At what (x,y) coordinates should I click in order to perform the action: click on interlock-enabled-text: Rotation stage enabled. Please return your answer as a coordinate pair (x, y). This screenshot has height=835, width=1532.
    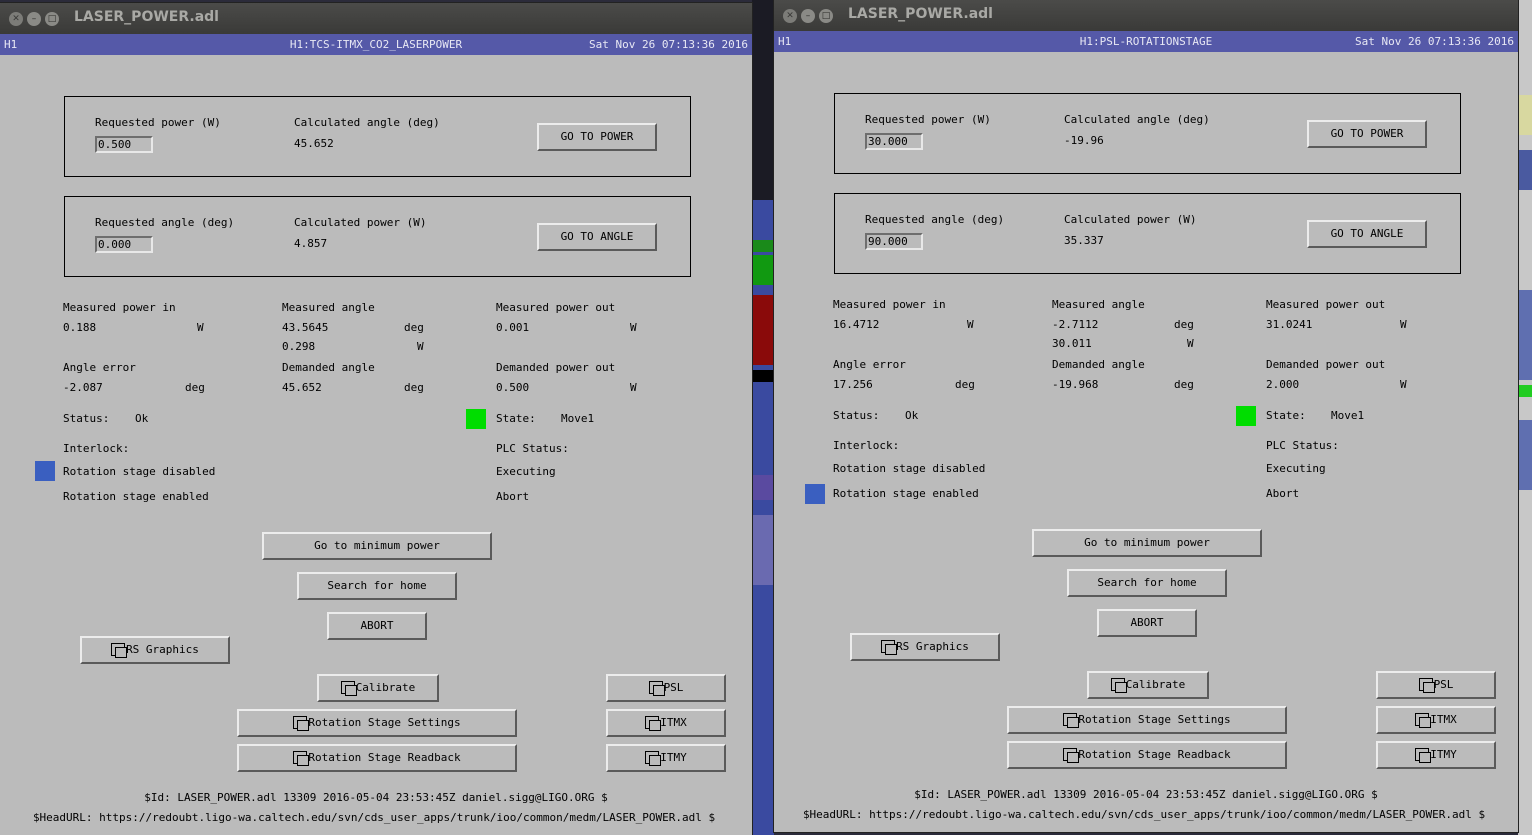
    Looking at the image, I should click on (906, 493).